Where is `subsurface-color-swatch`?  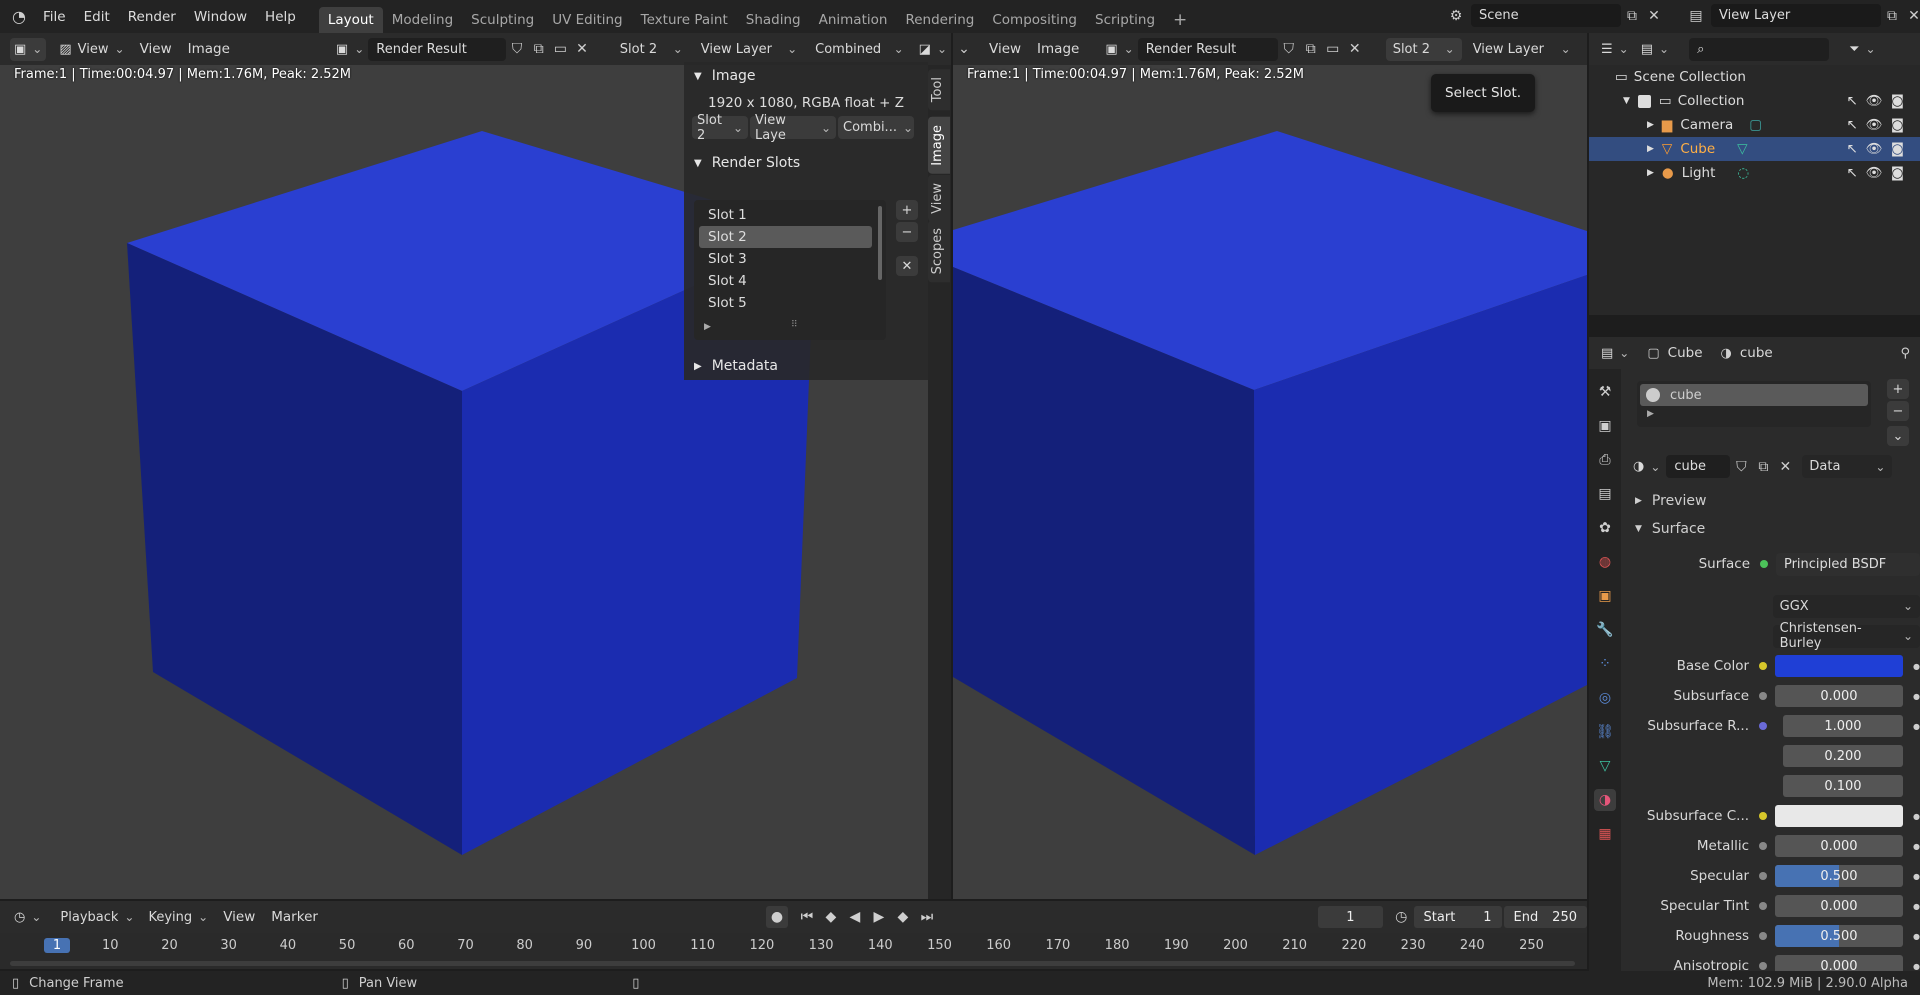
subsurface-color-swatch is located at coordinates (1838, 816).